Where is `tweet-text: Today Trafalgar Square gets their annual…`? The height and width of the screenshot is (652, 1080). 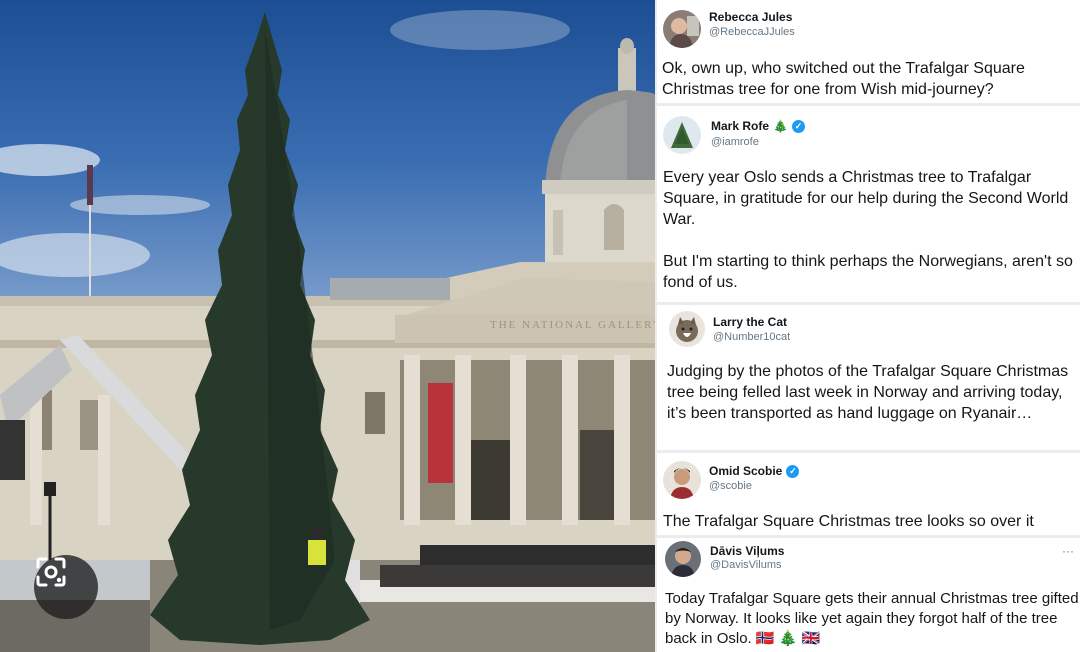
tweet-text: Today Trafalgar Square gets their annual… is located at coordinates (872, 618).